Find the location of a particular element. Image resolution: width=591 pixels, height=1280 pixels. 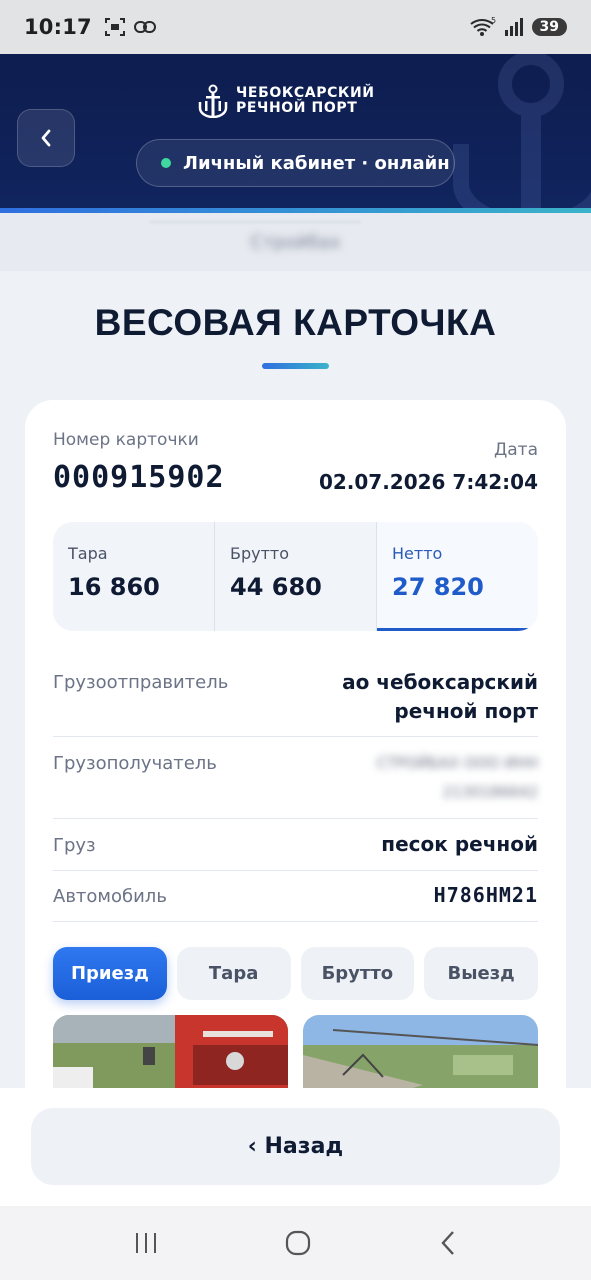

link-icon is located at coordinates (144, 27).